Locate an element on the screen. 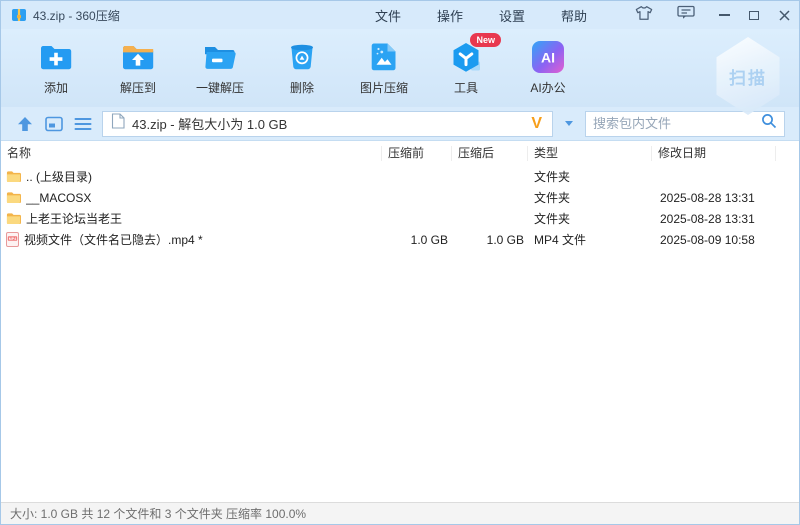  toolbar-button-extract-to: 解压到 is located at coordinates (138, 68).